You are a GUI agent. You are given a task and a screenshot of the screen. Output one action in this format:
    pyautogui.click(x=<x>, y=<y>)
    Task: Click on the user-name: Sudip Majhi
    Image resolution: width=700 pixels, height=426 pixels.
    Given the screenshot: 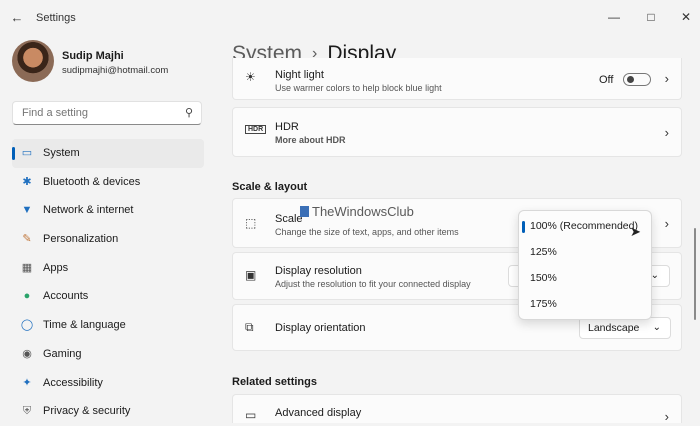 What is the action you would take?
    pyautogui.click(x=93, y=56)
    